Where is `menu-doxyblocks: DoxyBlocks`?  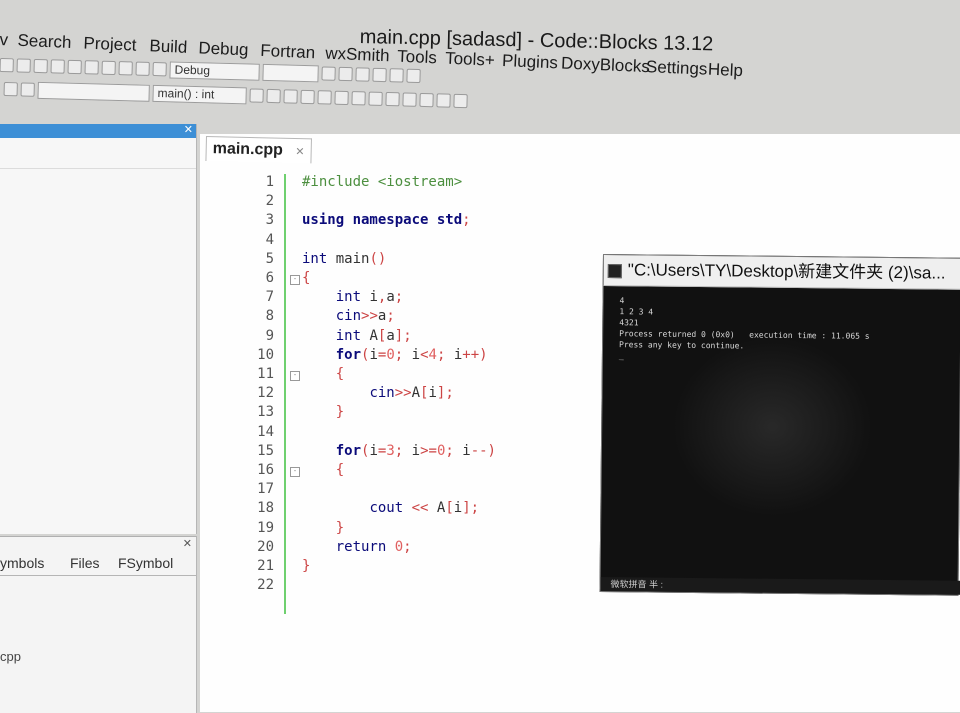 menu-doxyblocks: DoxyBlocks is located at coordinates (606, 66).